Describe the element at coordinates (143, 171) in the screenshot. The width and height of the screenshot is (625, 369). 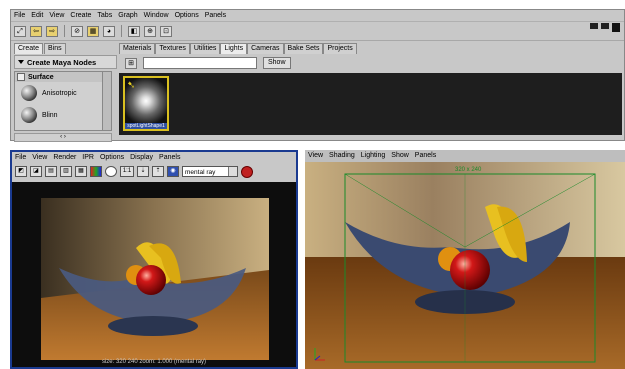
I see `keep-image-icon: ⇣` at that location.